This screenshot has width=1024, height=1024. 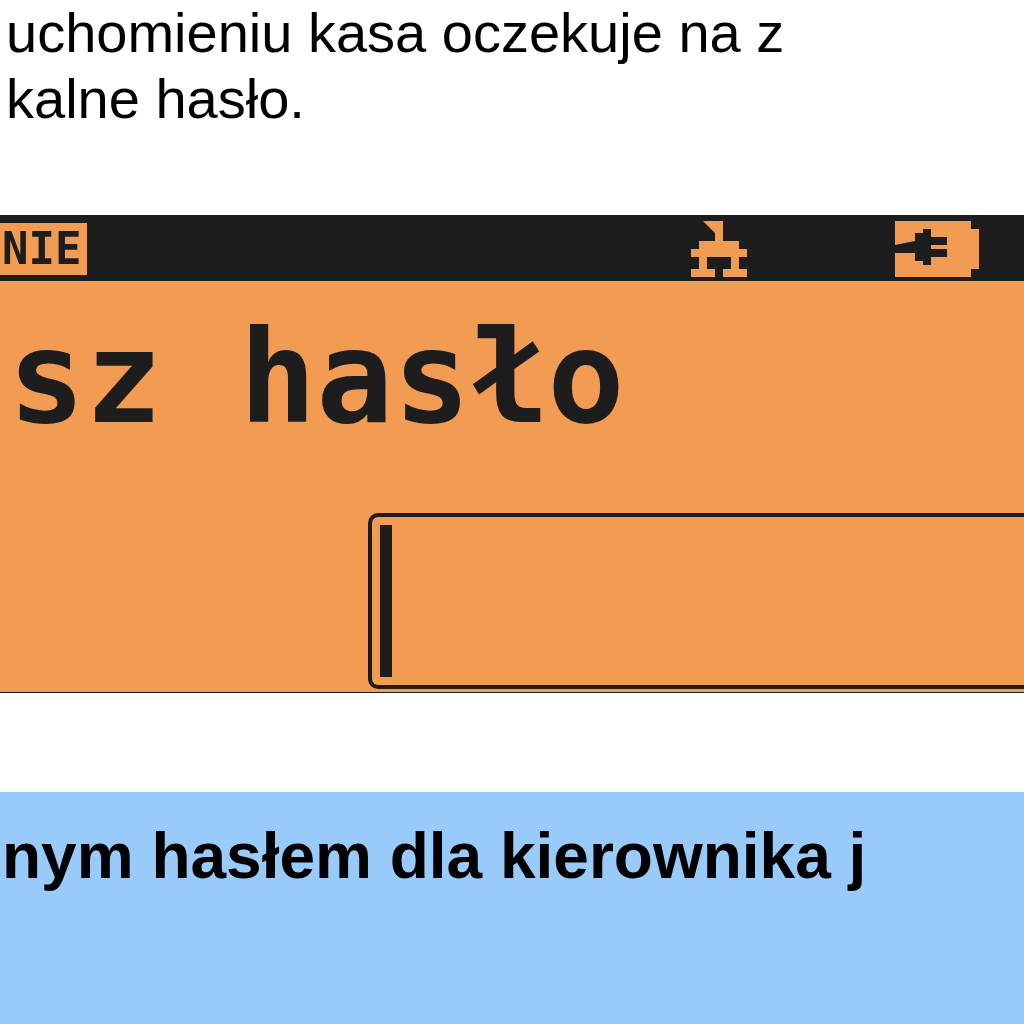 I want to click on password-field, so click(x=696, y=601).